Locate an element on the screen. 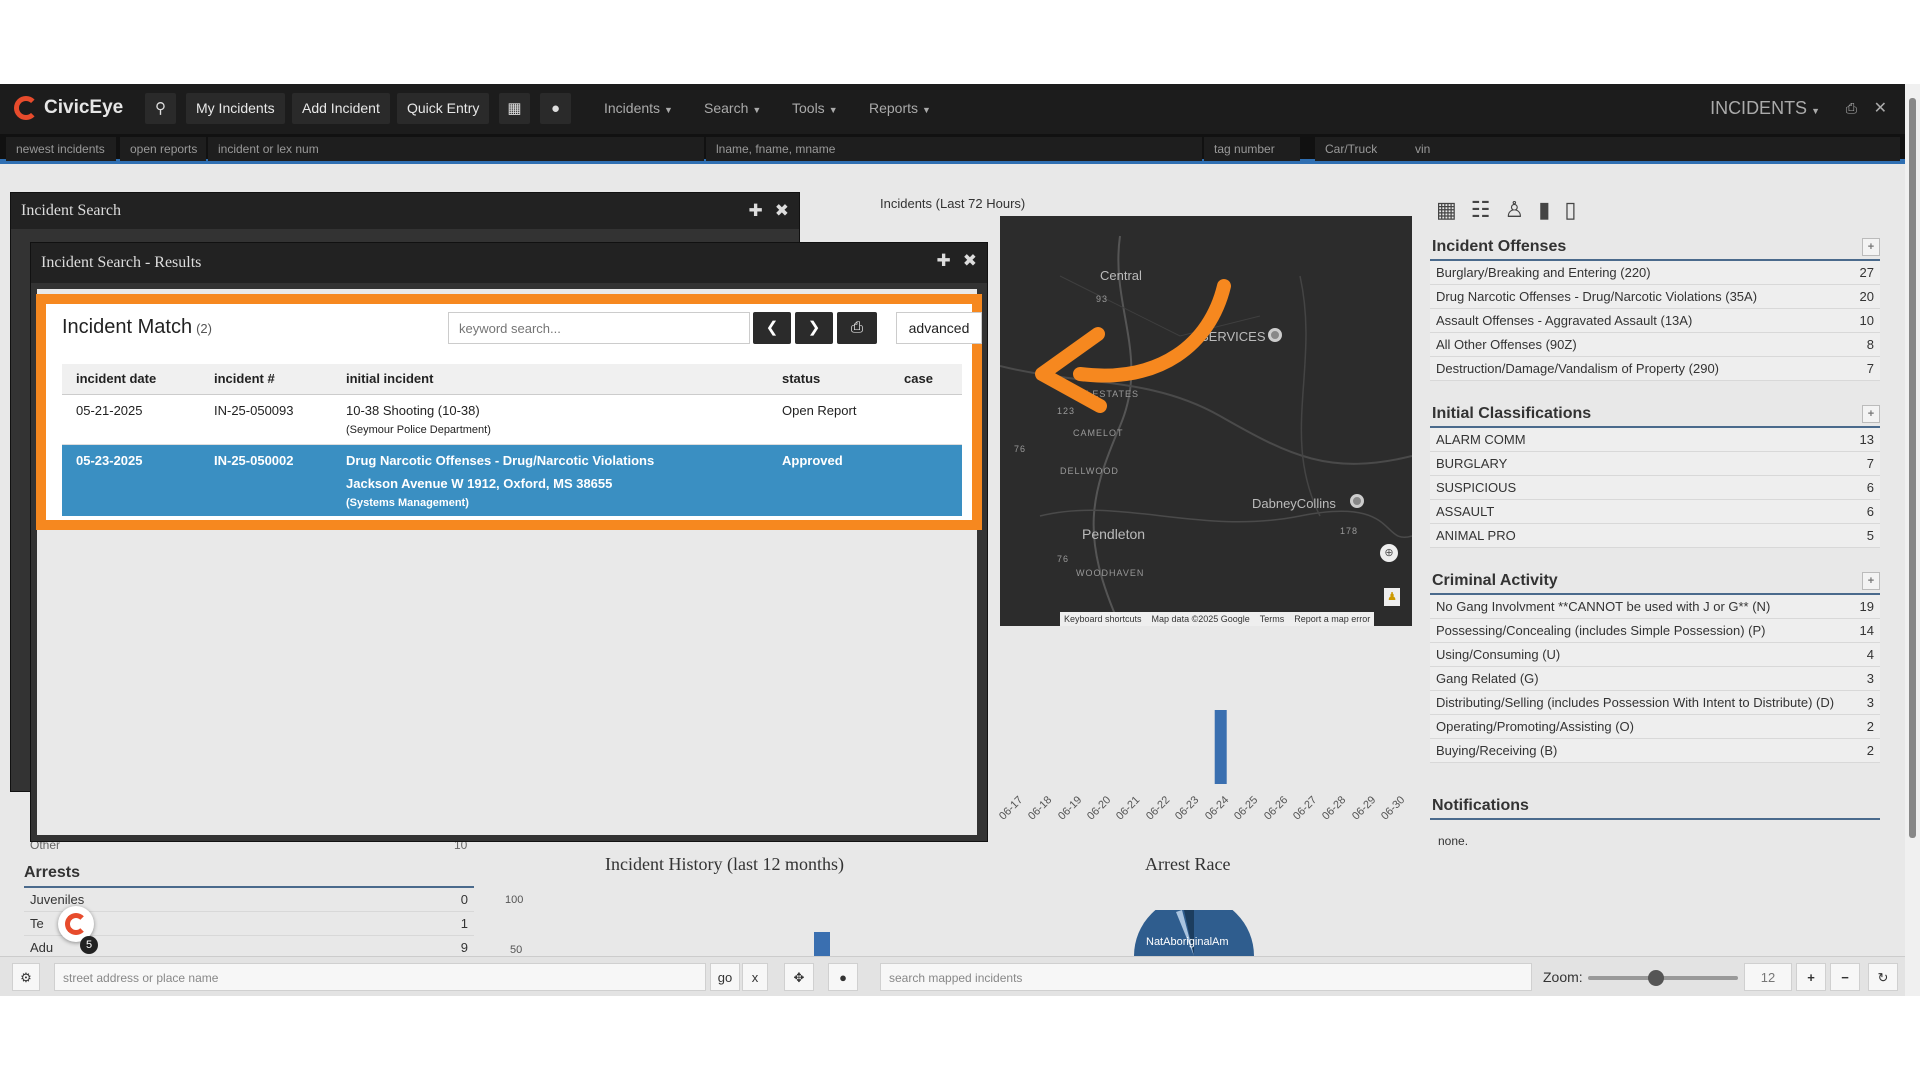  open-reports-link: open reports is located at coordinates (163, 149).